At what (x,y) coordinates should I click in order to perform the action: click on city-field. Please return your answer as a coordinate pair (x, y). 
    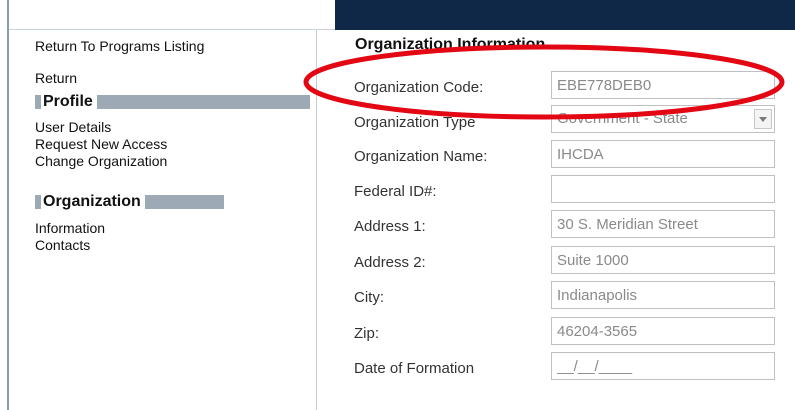
    Looking at the image, I should click on (663, 295).